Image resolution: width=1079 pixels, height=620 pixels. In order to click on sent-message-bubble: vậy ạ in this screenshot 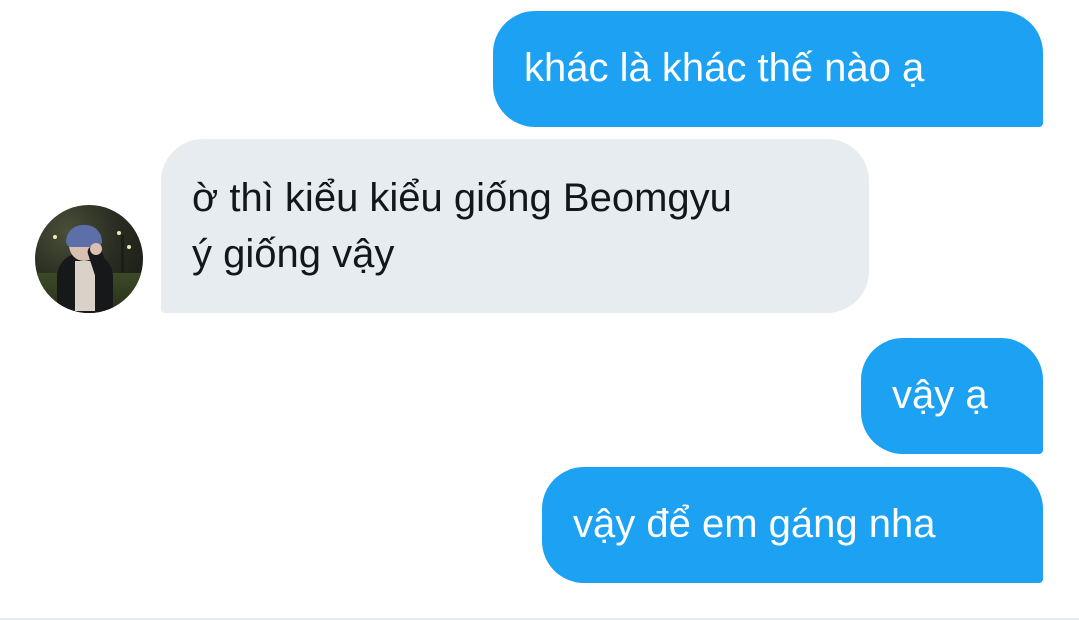, I will do `click(952, 396)`.